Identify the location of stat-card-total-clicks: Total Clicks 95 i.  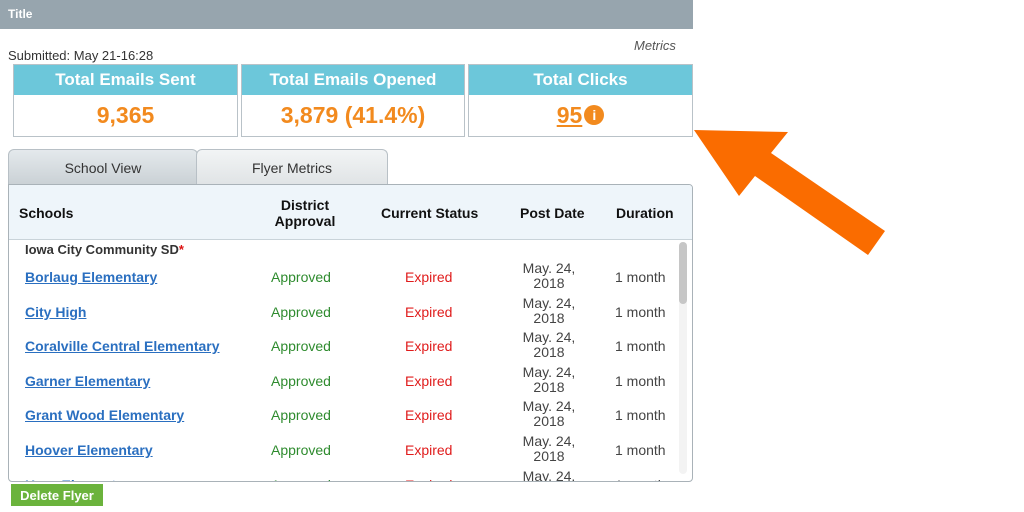
(580, 100).